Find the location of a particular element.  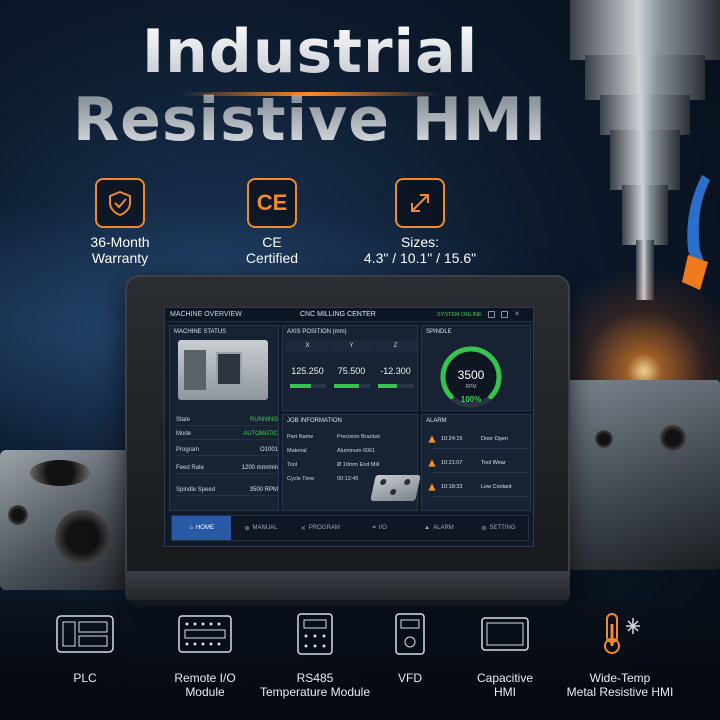

home-icon: ⌂ is located at coordinates (191, 528).